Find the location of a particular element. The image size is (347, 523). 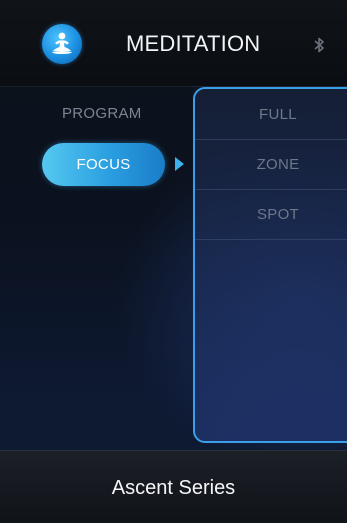

brand-name: Ascent Series is located at coordinates (173, 488).